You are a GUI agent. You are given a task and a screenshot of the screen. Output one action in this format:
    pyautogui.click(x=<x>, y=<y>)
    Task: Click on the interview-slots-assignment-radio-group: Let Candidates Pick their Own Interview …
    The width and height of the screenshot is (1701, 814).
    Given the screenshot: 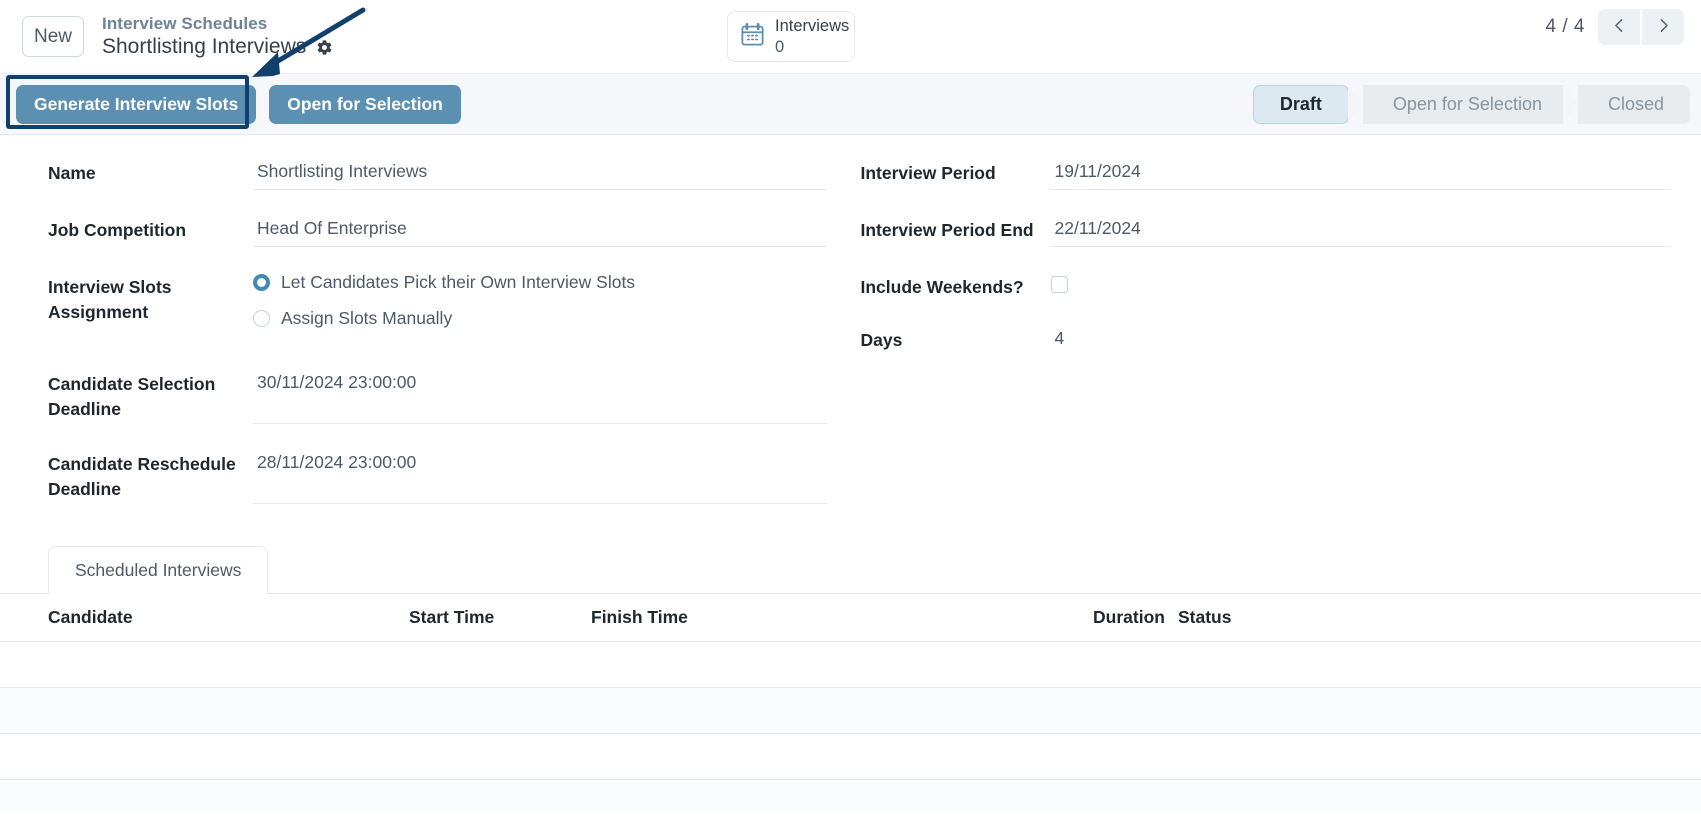 What is the action you would take?
    pyautogui.click(x=540, y=307)
    